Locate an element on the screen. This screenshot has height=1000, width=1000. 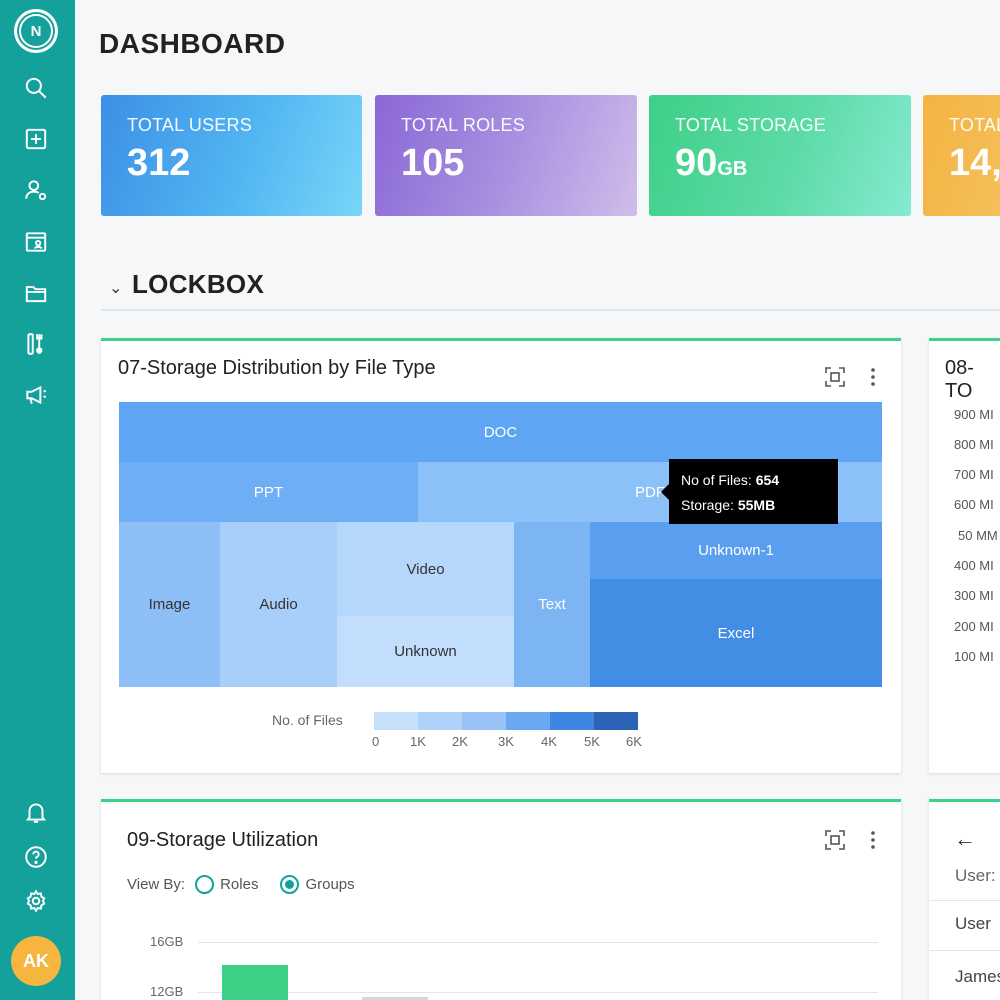
tools-icon is located at coordinates (36, 344).